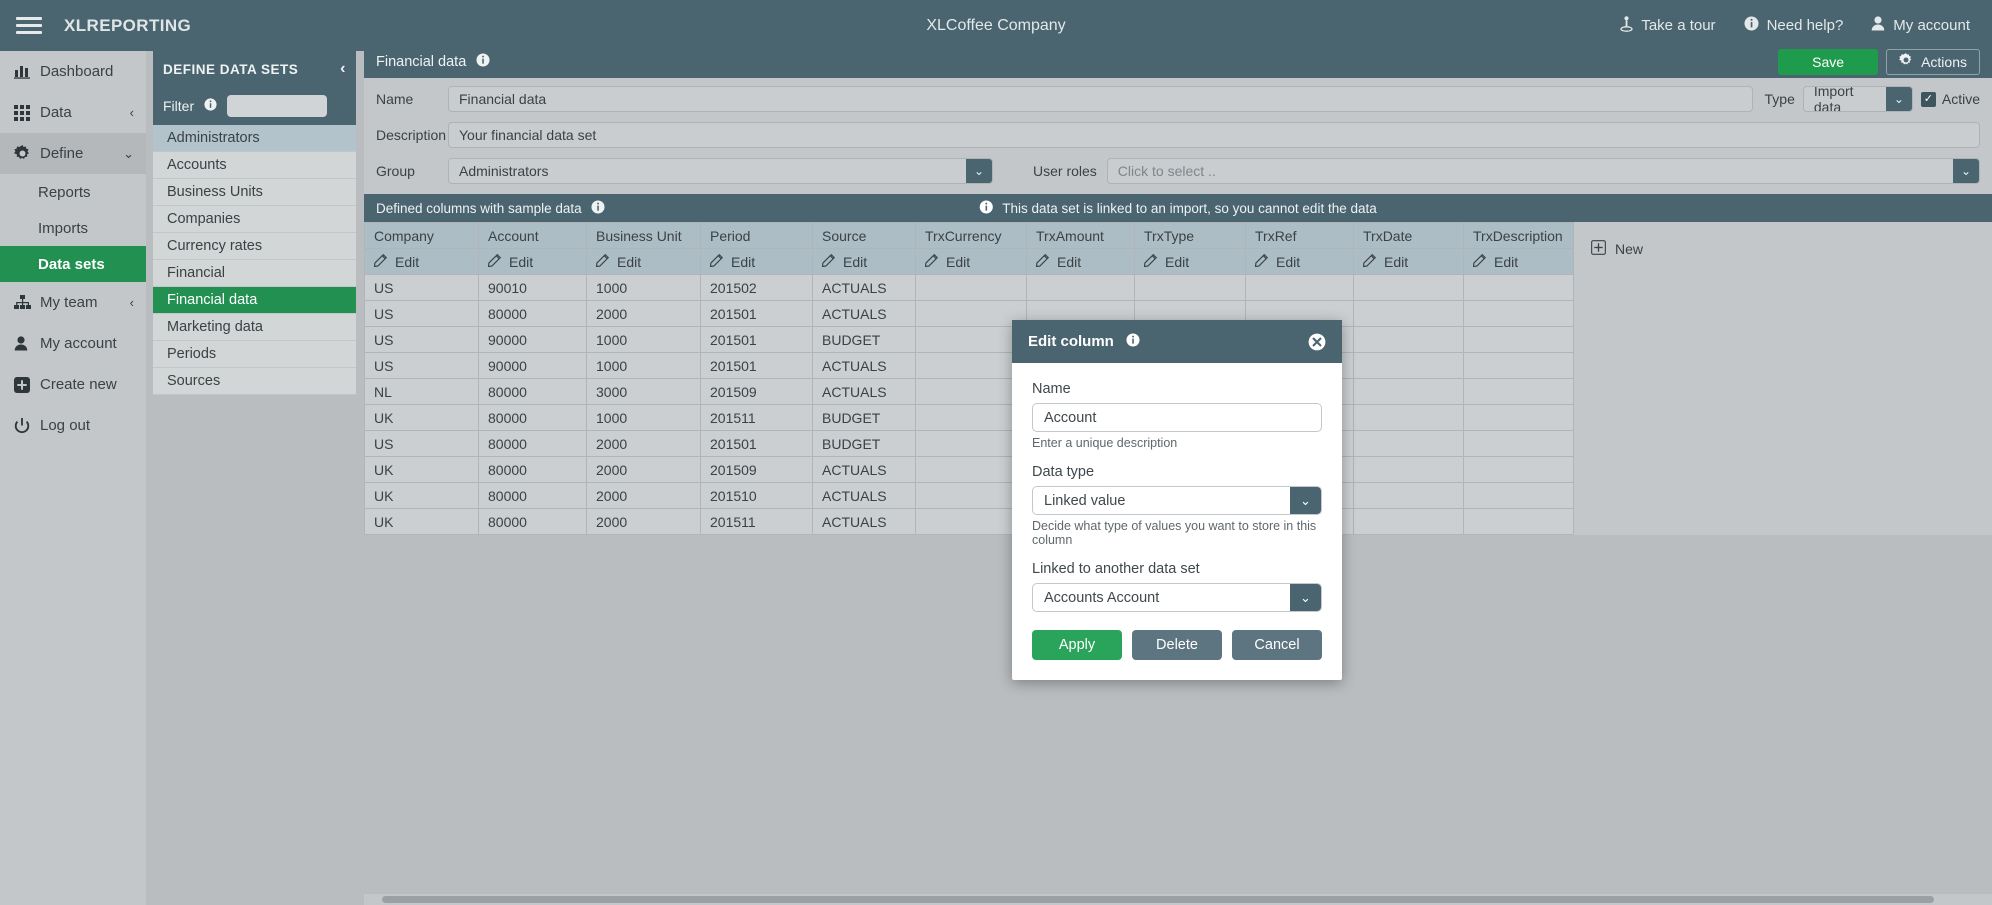 Image resolution: width=1992 pixels, height=905 pixels. I want to click on modal-linked-select: Accounts Account ⌄, so click(1177, 597).